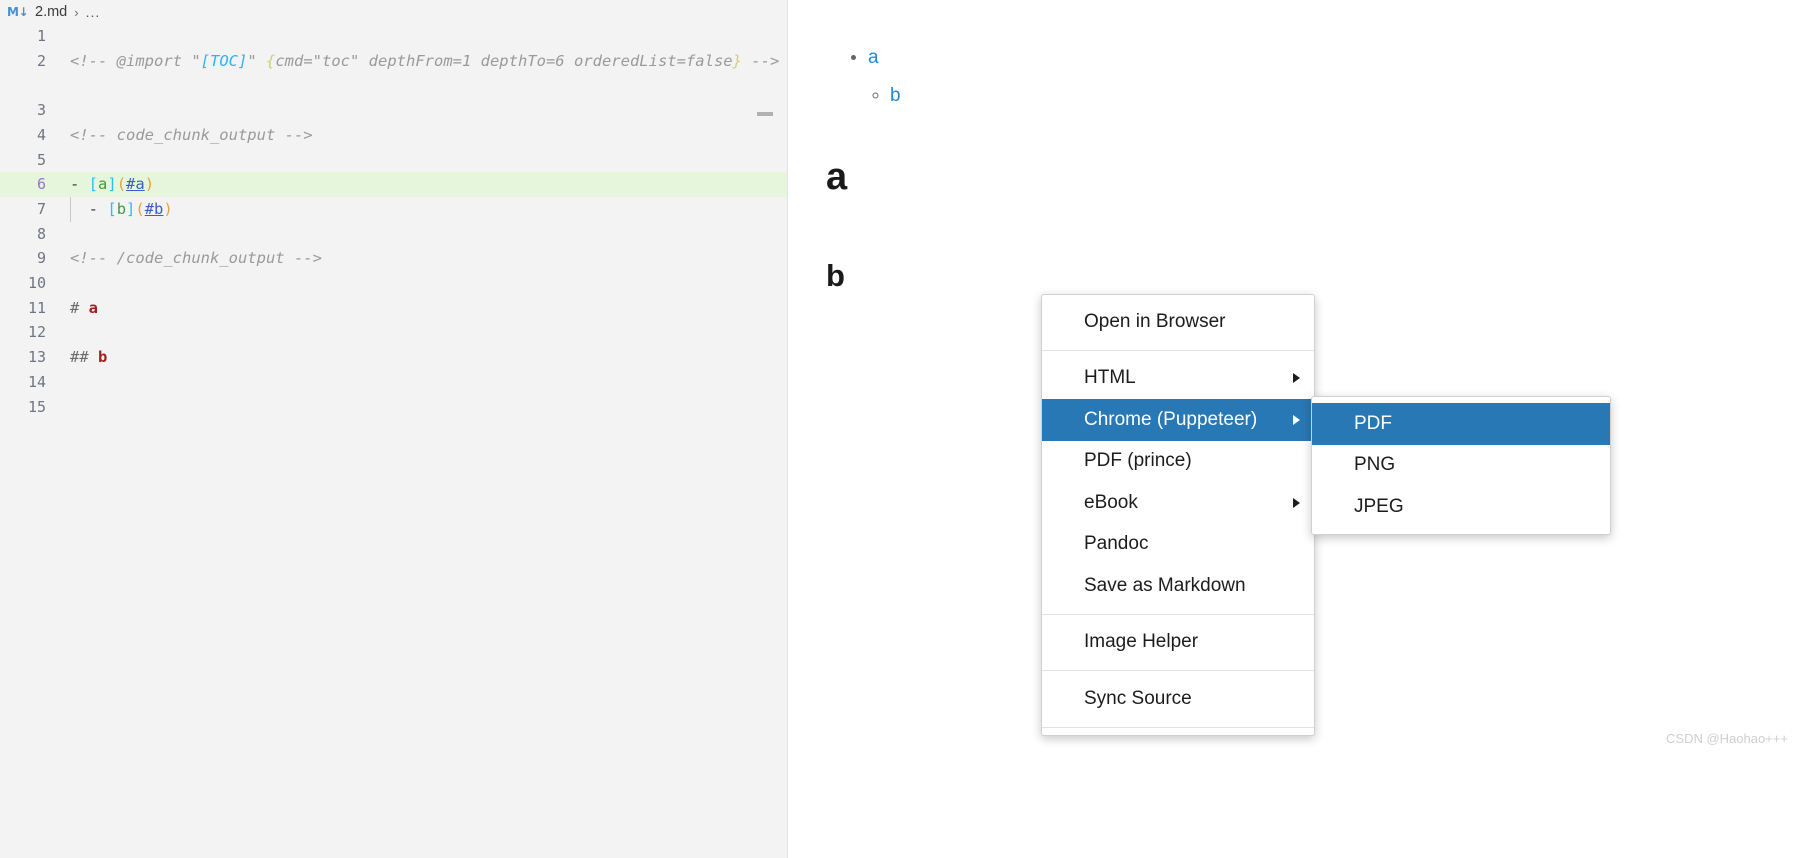 This screenshot has width=1806, height=858. Describe the element at coordinates (737, 60) in the screenshot. I see `code-token: }` at that location.